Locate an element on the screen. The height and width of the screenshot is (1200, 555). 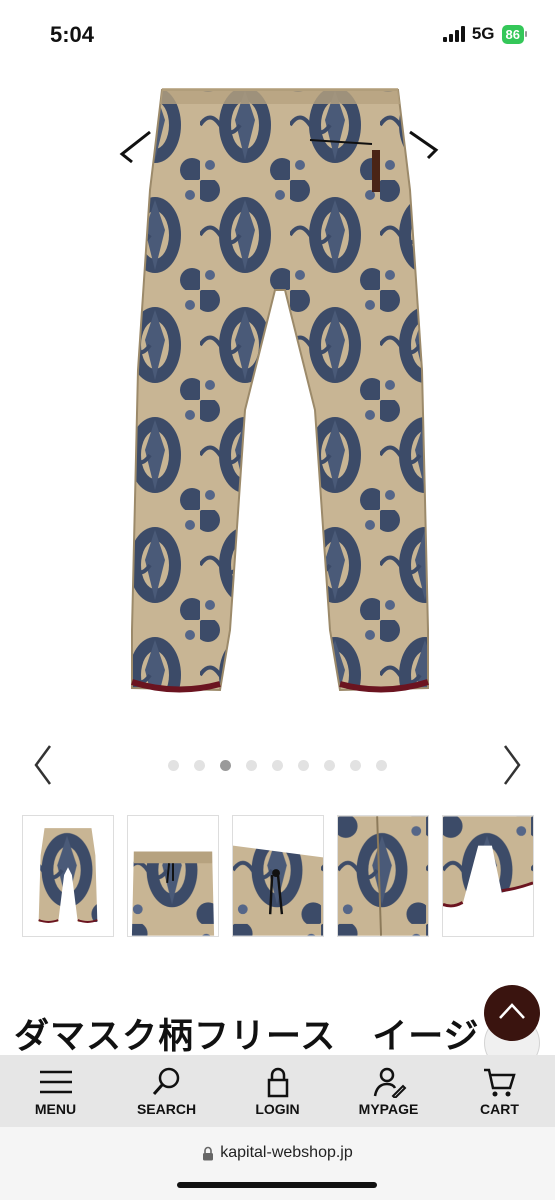
chevron-up-icon is located at coordinates (512, 1011).